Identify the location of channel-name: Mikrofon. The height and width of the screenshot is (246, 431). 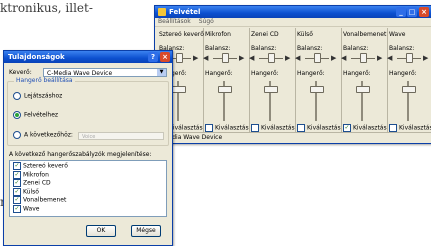
(218, 34).